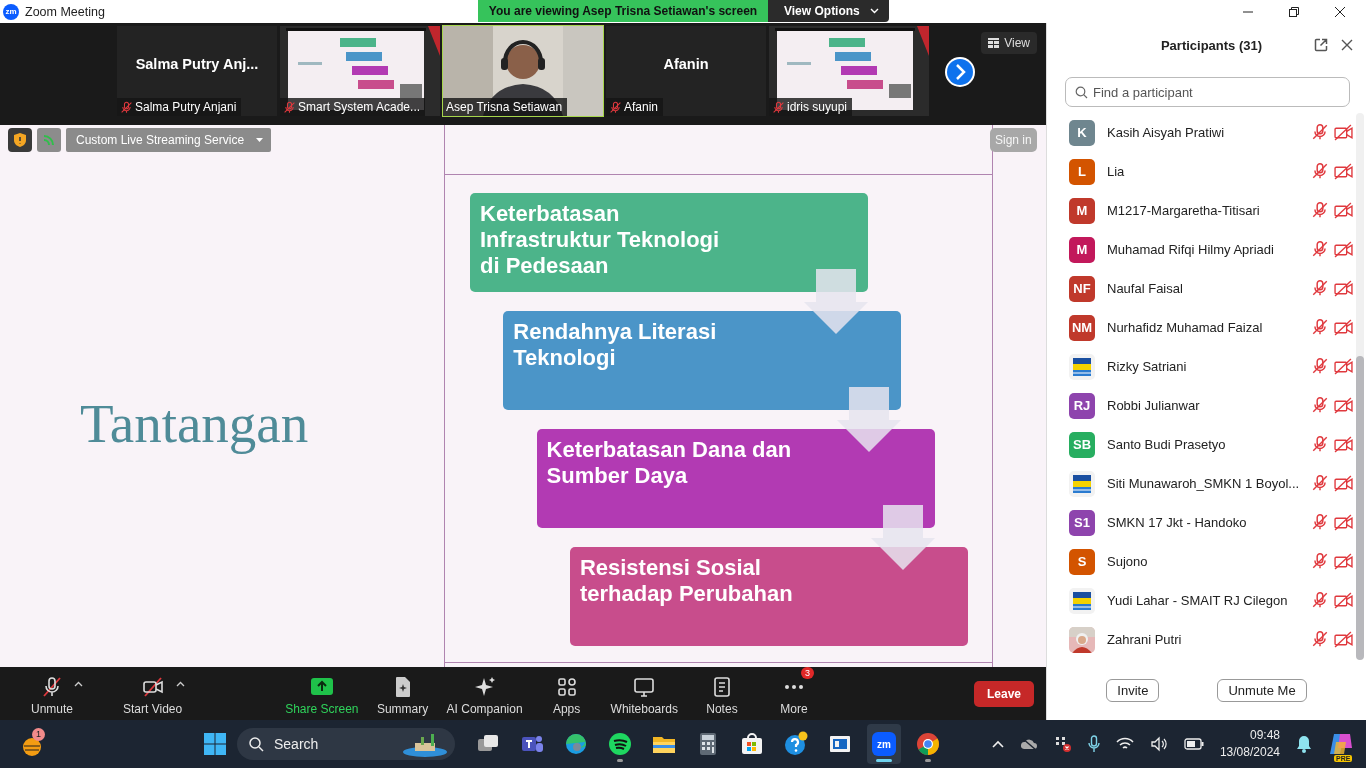 The width and height of the screenshot is (1366, 768). What do you see at coordinates (1211, 45) in the screenshot?
I see `panel-title: Participants (31)` at bounding box center [1211, 45].